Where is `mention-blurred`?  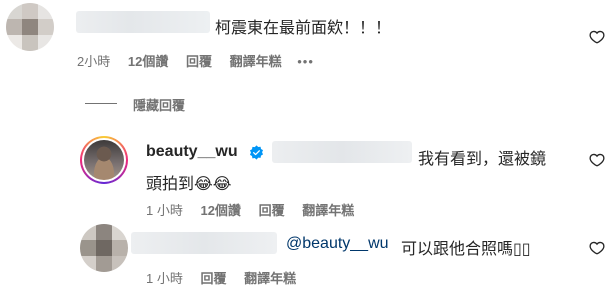 mention-blurred is located at coordinates (342, 152).